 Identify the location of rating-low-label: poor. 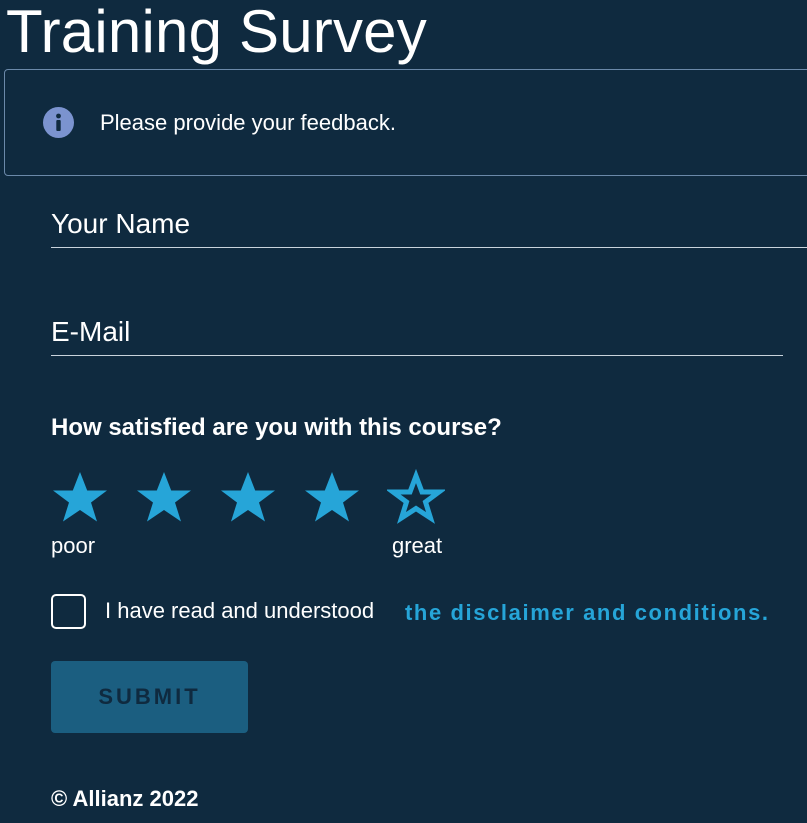
(73, 545).